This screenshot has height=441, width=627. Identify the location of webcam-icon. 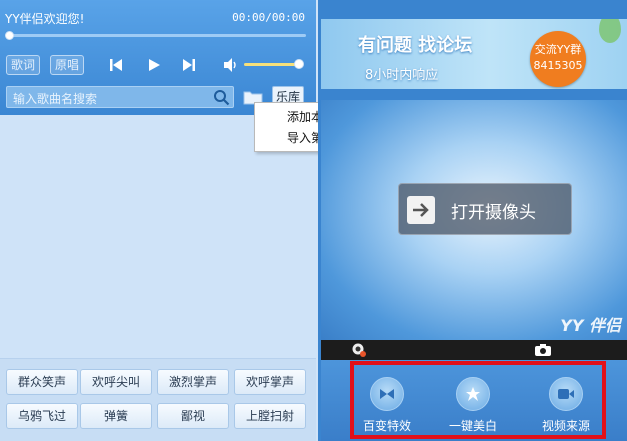
(359, 350).